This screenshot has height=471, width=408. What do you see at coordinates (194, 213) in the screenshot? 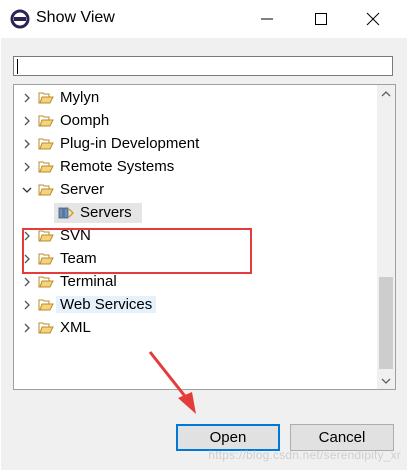
I see `tree-item-servers: Servers` at bounding box center [194, 213].